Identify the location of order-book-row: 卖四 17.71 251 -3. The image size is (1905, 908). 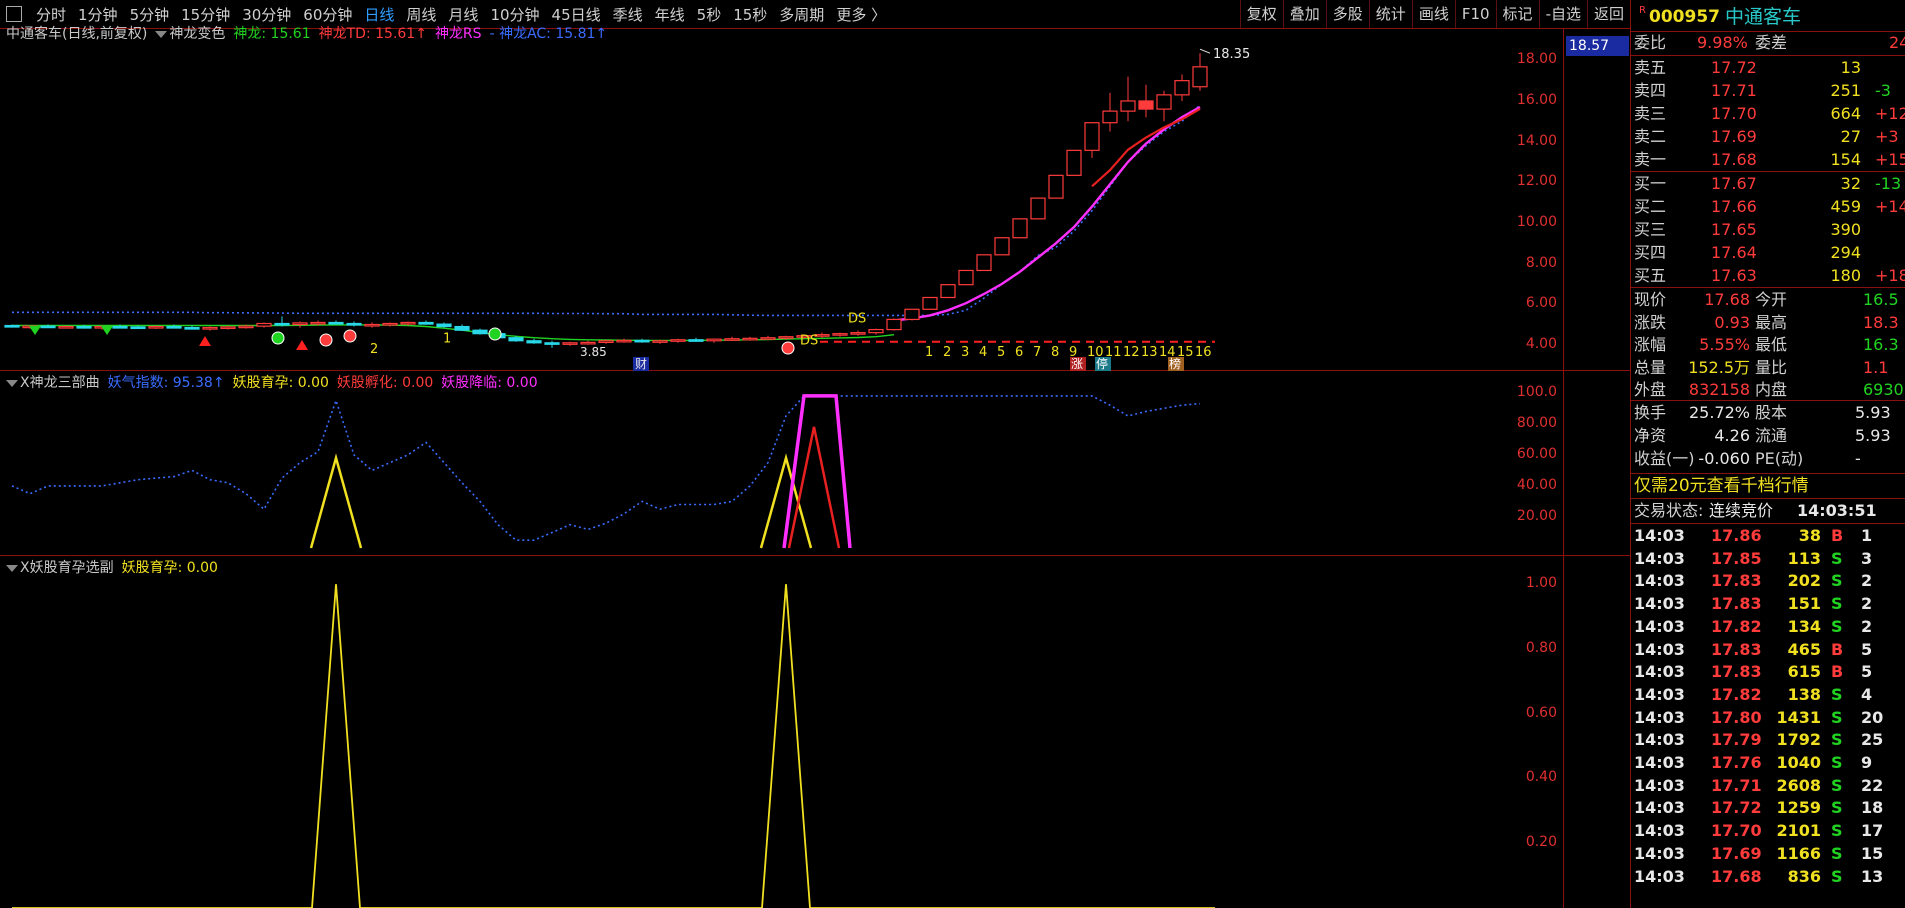
(1768, 91).